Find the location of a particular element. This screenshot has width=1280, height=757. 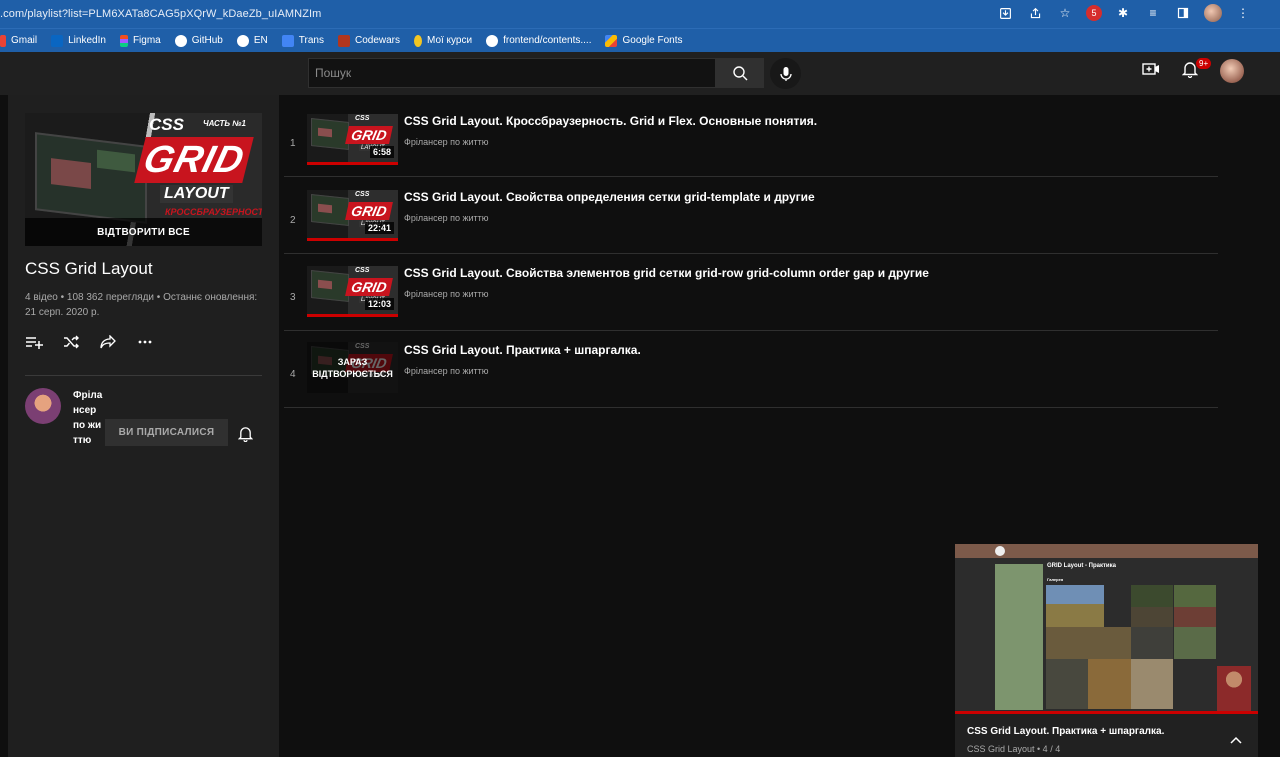

more-horizontal-icon is located at coordinates (145, 342).